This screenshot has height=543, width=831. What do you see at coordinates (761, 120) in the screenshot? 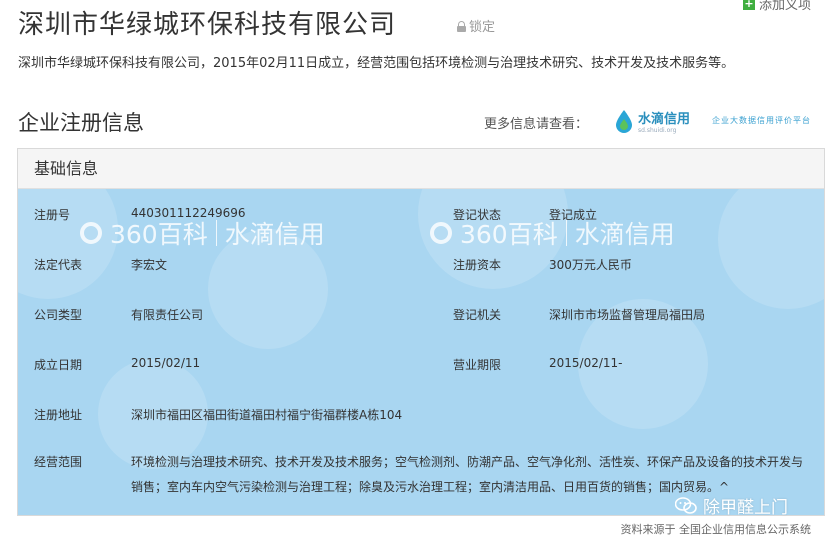
I see `brand-slogan: 企业大数据信用评价平台` at bounding box center [761, 120].